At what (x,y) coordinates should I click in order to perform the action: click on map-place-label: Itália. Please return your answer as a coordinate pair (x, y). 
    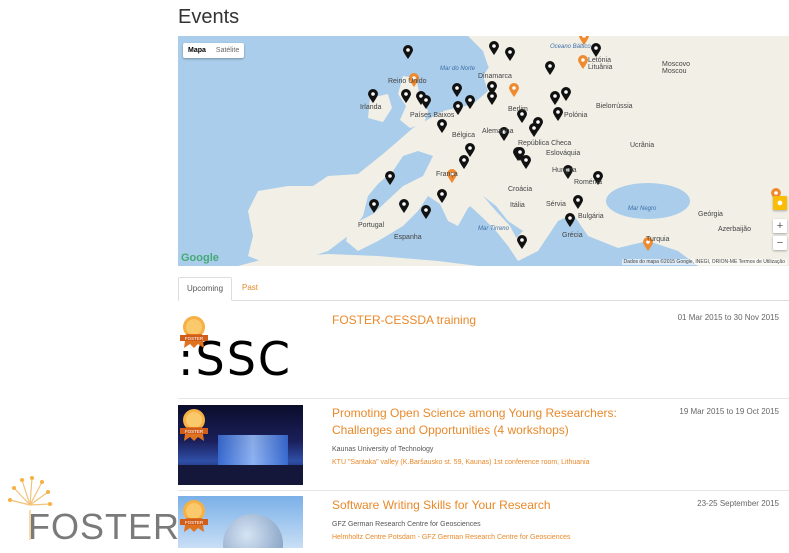
    Looking at the image, I should click on (517, 205).